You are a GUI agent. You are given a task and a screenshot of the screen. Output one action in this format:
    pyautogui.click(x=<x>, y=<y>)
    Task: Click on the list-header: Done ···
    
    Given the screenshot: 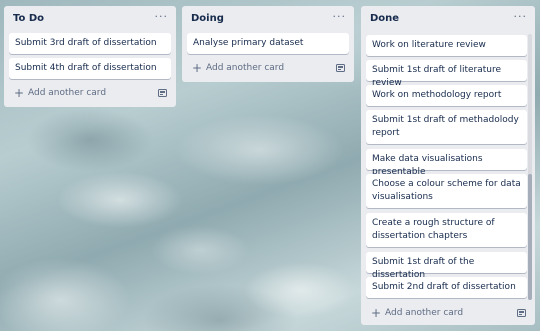 What is the action you would take?
    pyautogui.click(x=448, y=19)
    